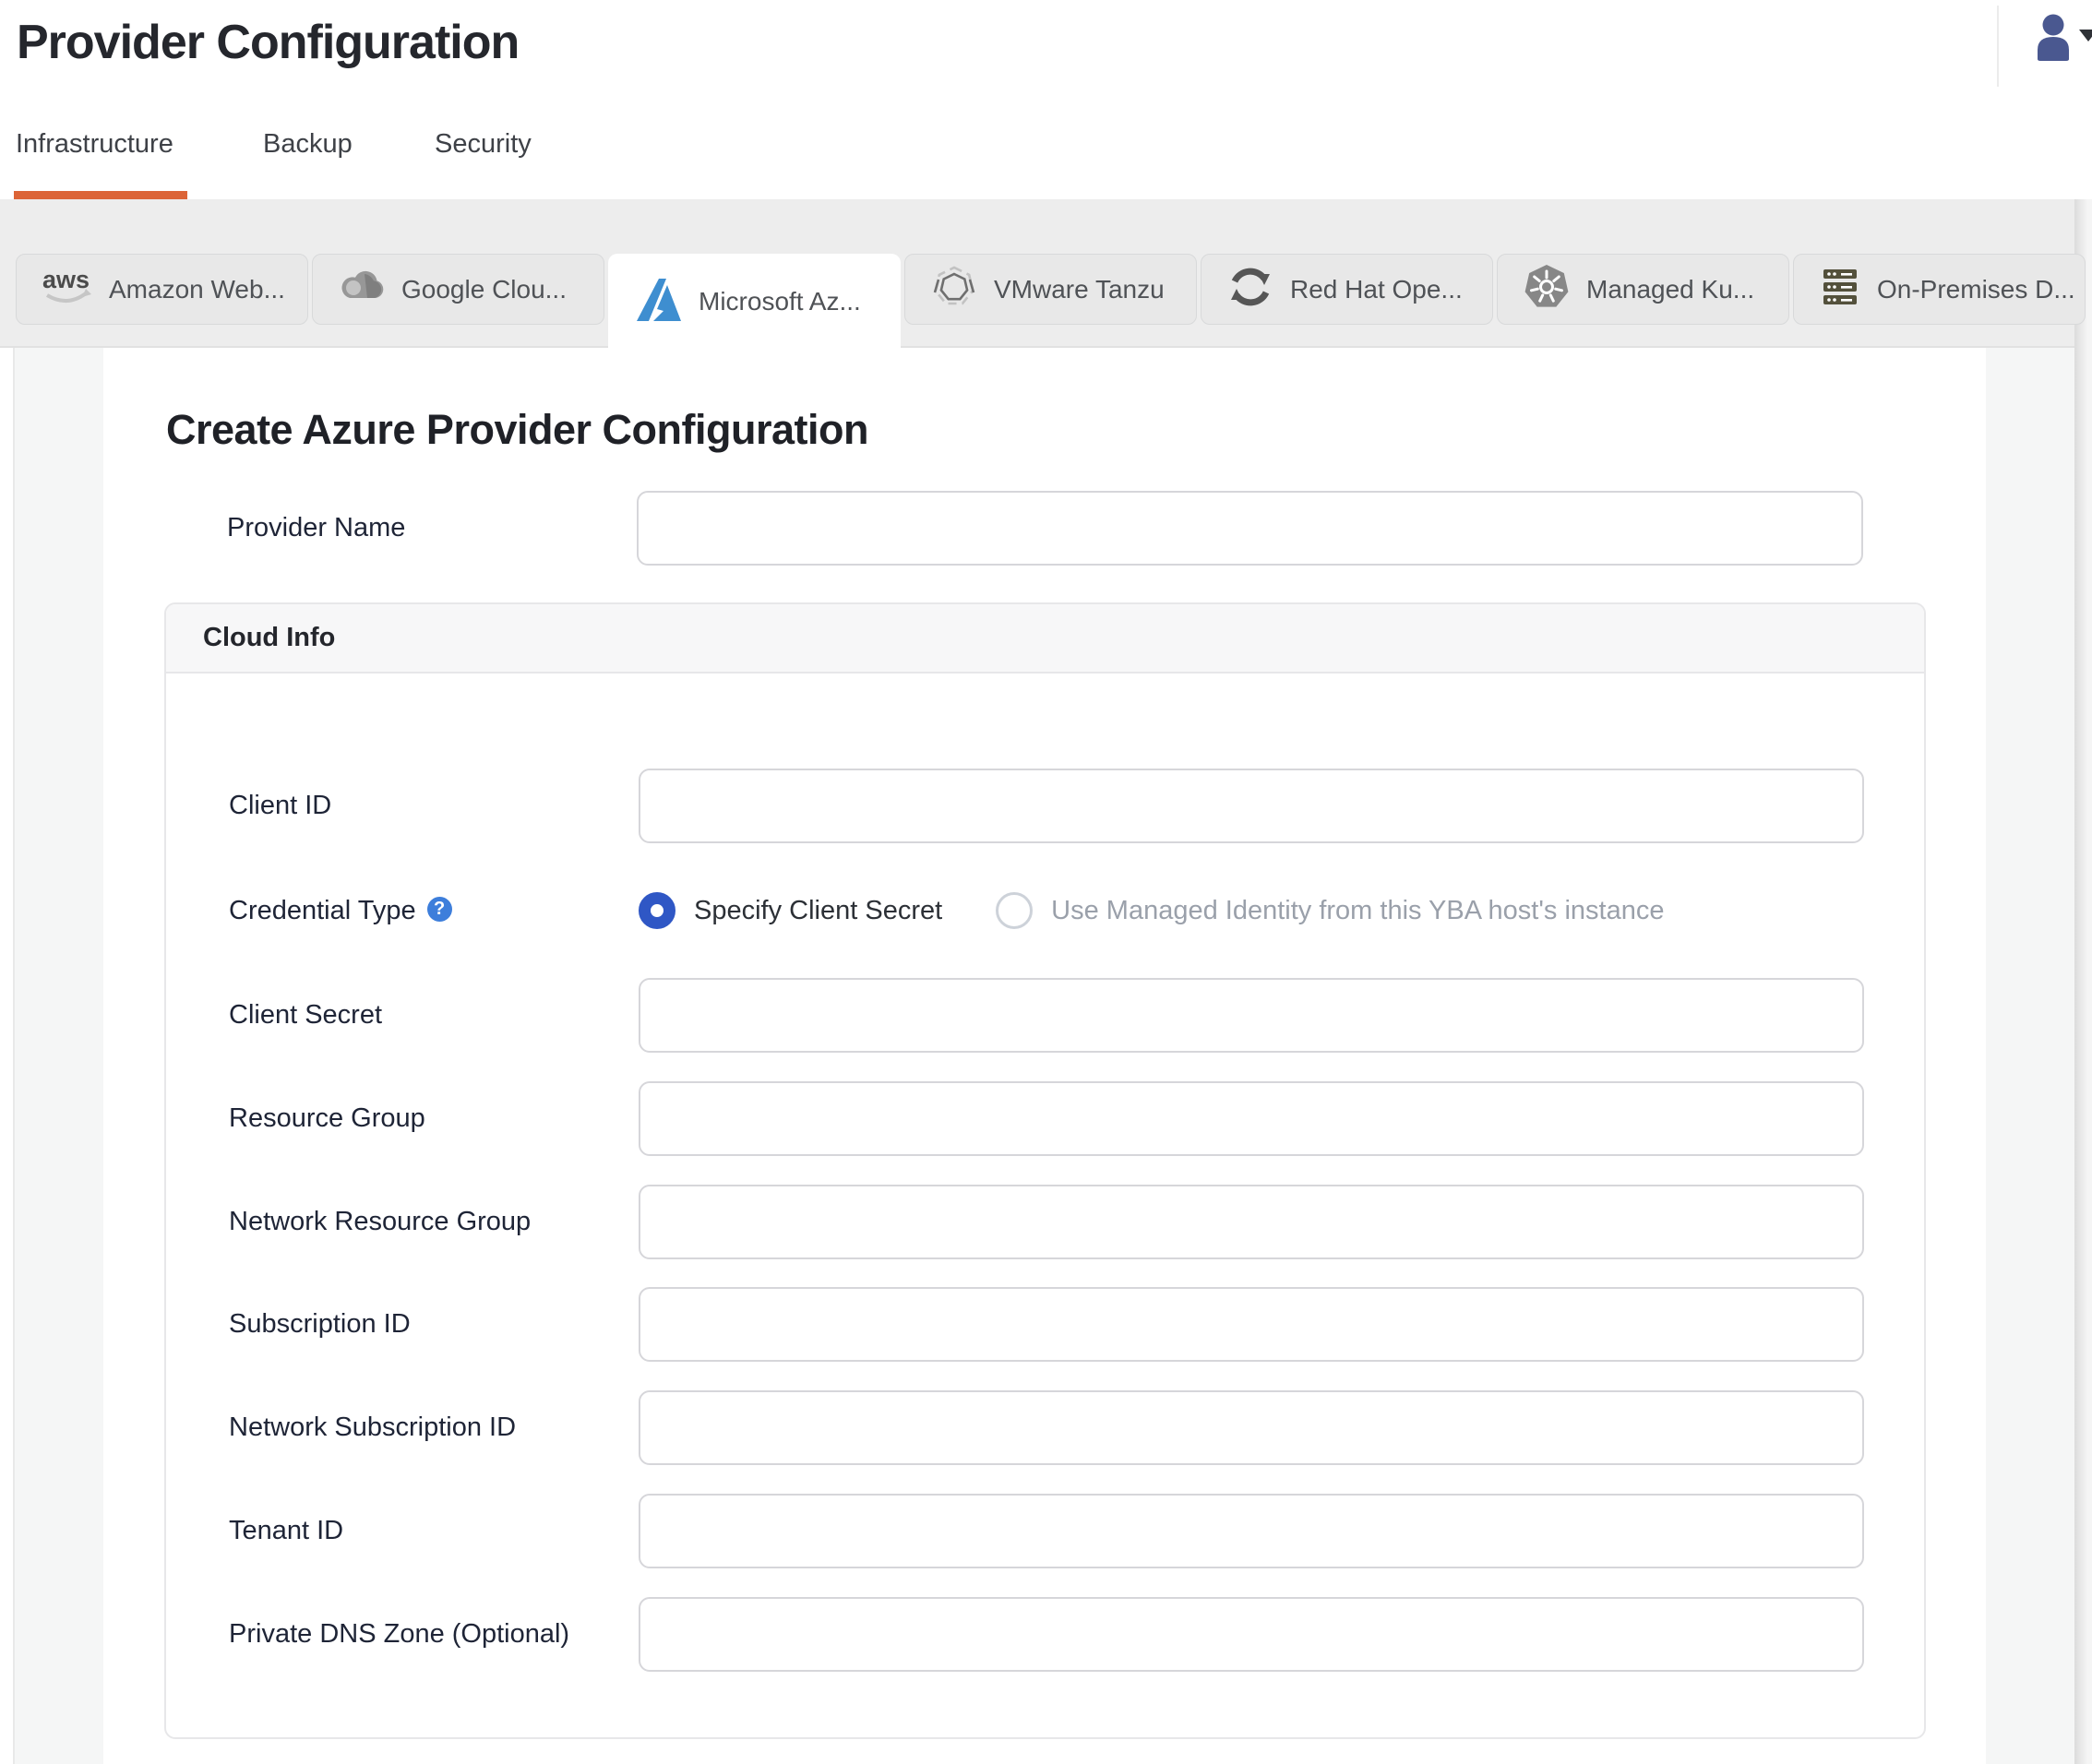 The image size is (2092, 1764). I want to click on credential-type-label-text: Credential Type, so click(322, 911).